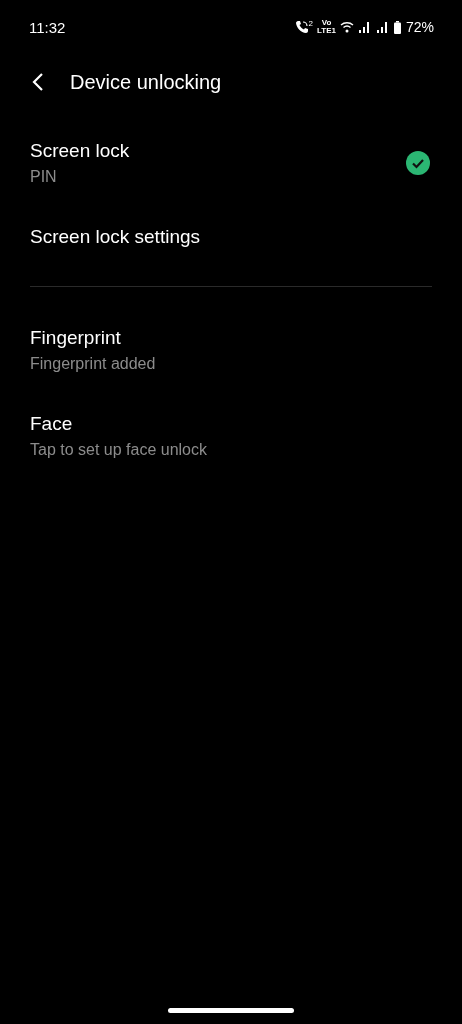  I want to click on item-title: Fingerprint, so click(76, 338).